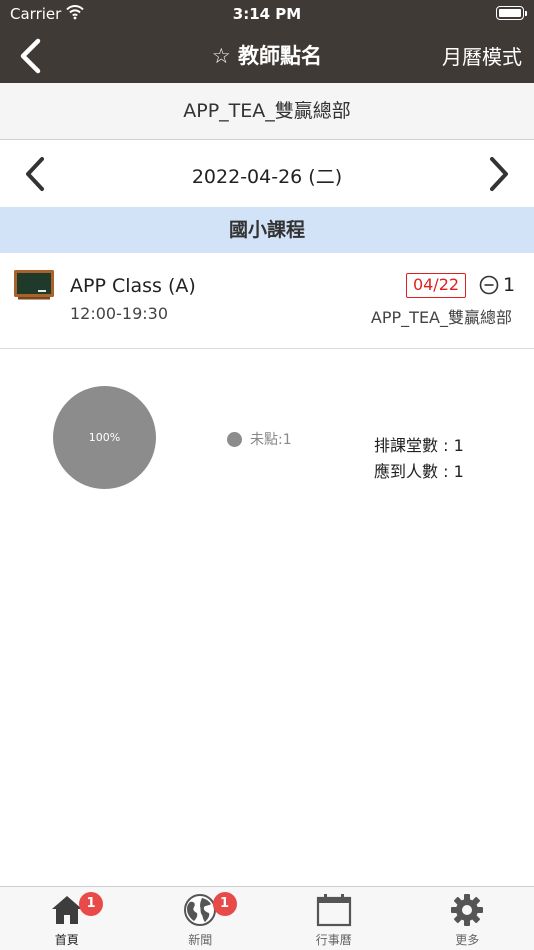 The height and width of the screenshot is (950, 534). I want to click on legend-dot, so click(234, 439).